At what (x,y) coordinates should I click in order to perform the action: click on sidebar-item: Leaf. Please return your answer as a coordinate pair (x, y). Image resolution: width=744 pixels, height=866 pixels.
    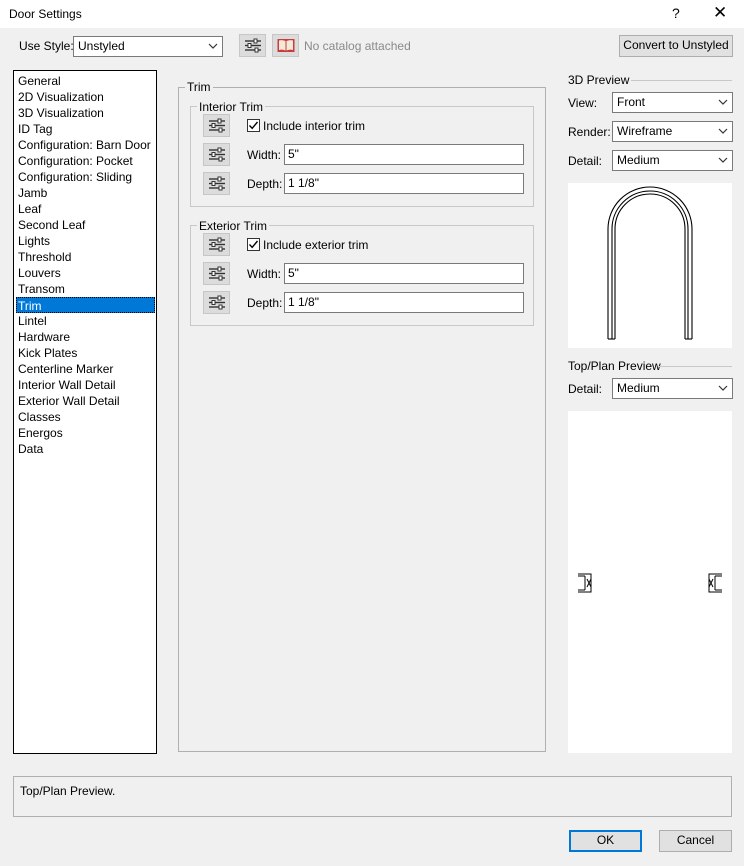
    Looking at the image, I should click on (86, 209).